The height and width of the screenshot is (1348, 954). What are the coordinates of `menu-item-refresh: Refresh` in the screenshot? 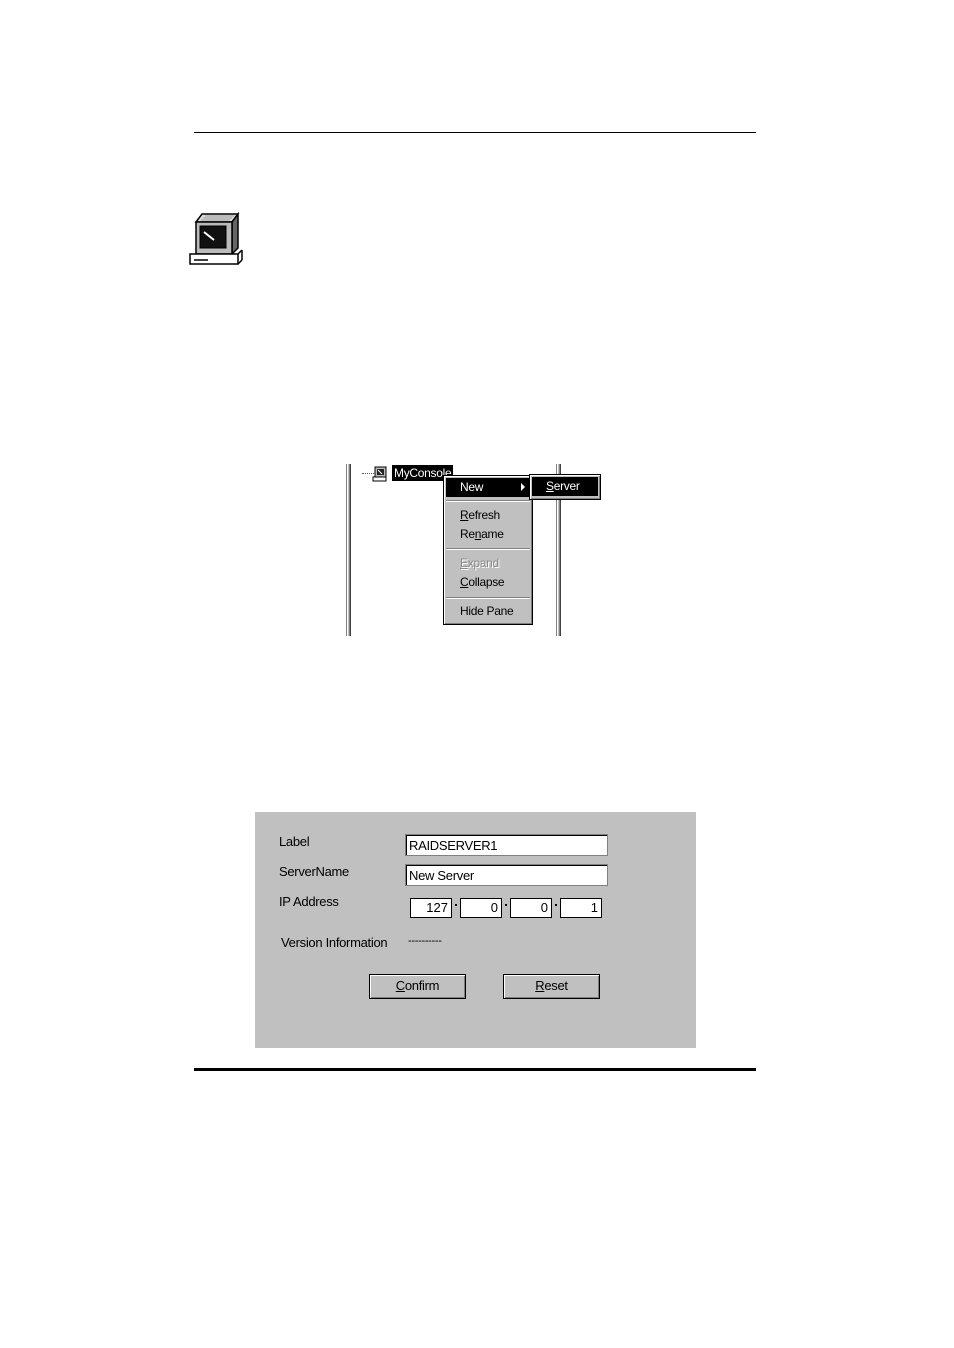 It's located at (488, 515).